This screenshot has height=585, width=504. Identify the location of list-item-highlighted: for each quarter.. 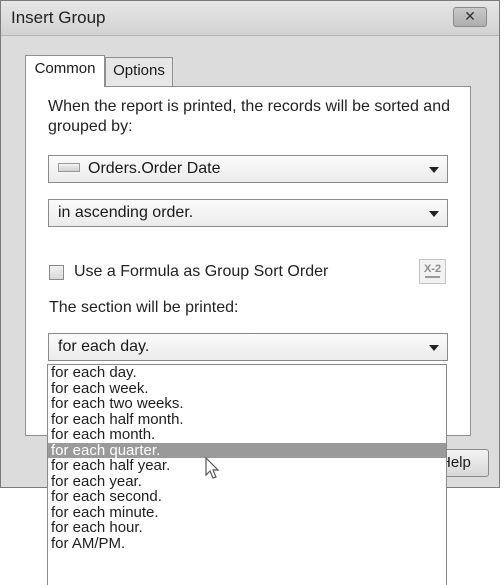
(247, 450).